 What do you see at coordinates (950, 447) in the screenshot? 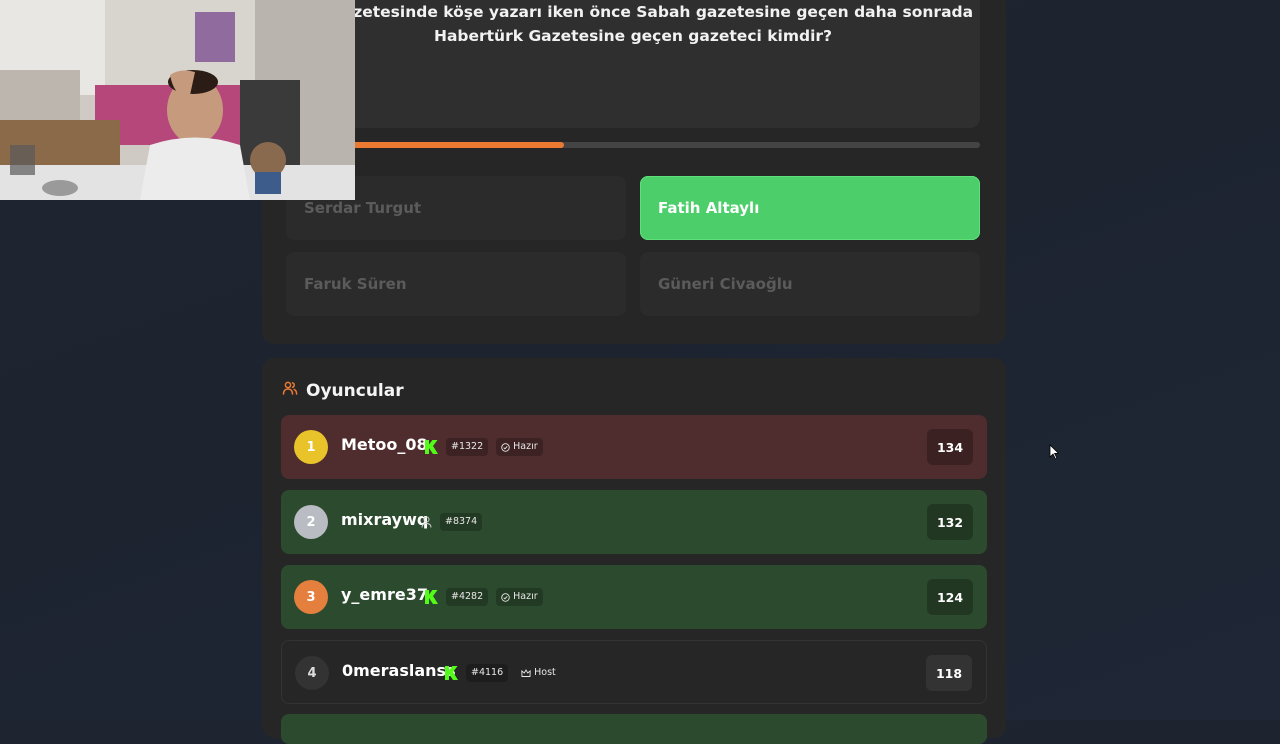
I see `score-box: 134` at bounding box center [950, 447].